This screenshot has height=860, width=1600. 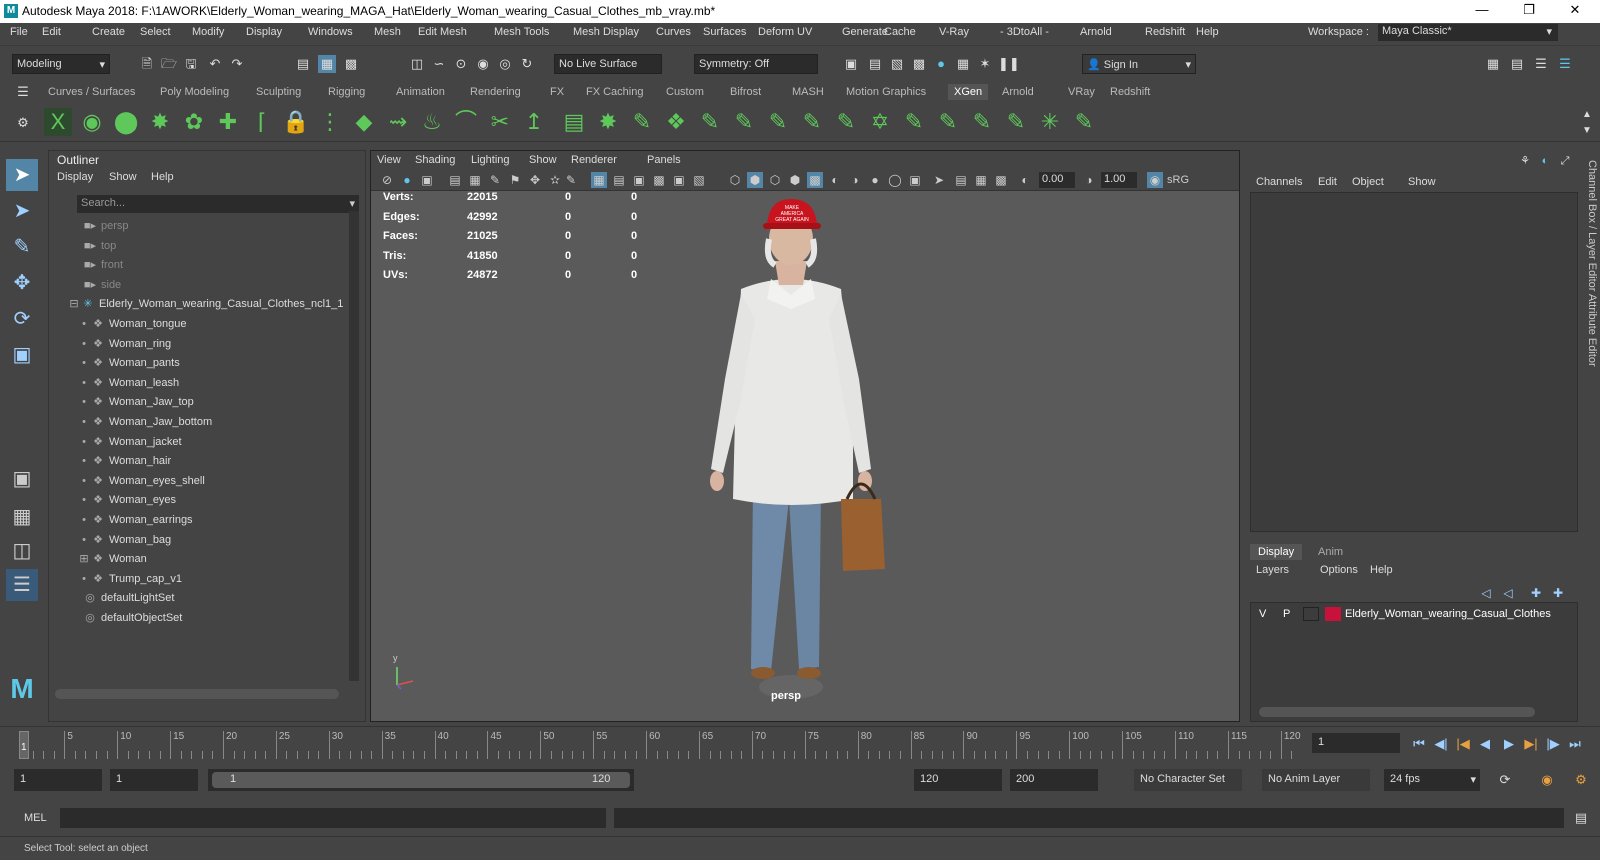 What do you see at coordinates (1024, 32) in the screenshot?
I see `menu--3dtoall-: - 3DtoAll -` at bounding box center [1024, 32].